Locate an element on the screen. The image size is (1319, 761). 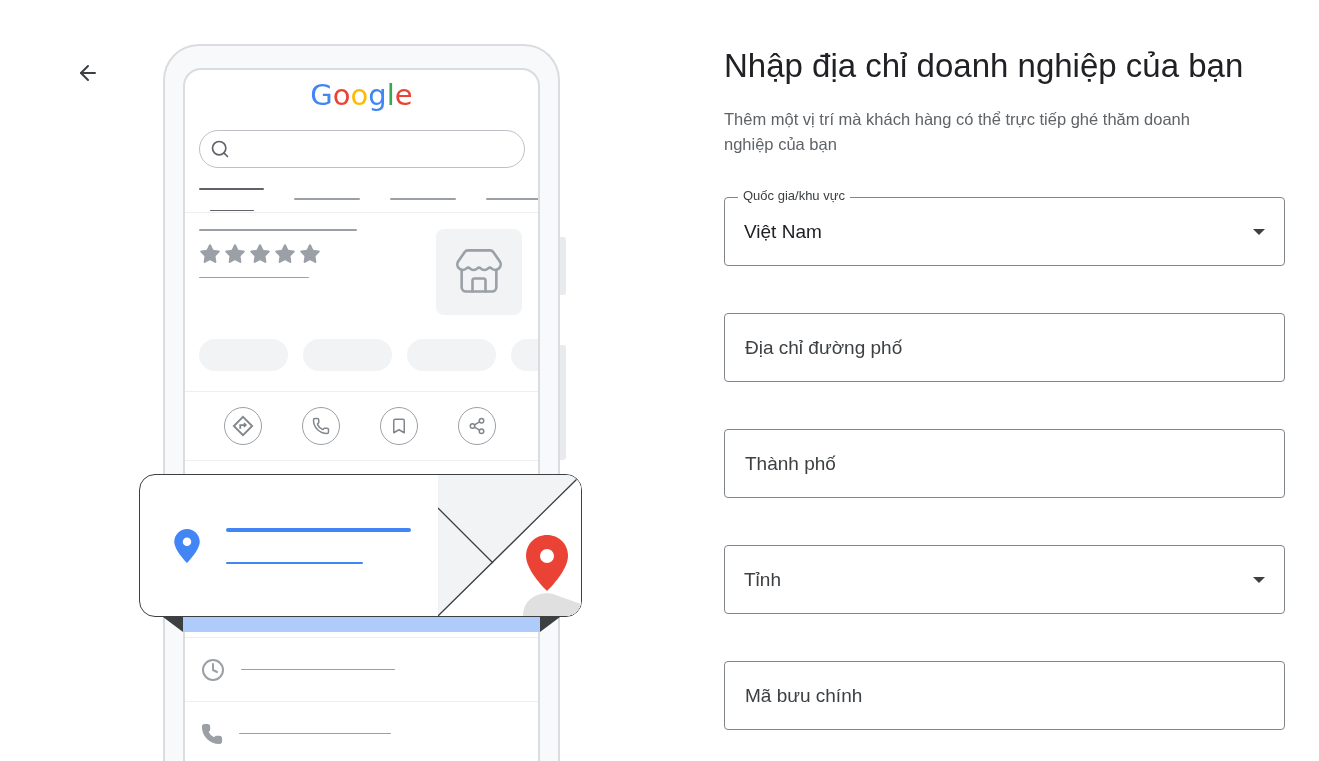
page-title: Nhập địa chỉ doanh nghiệp của bạn is located at coordinates (984, 66).